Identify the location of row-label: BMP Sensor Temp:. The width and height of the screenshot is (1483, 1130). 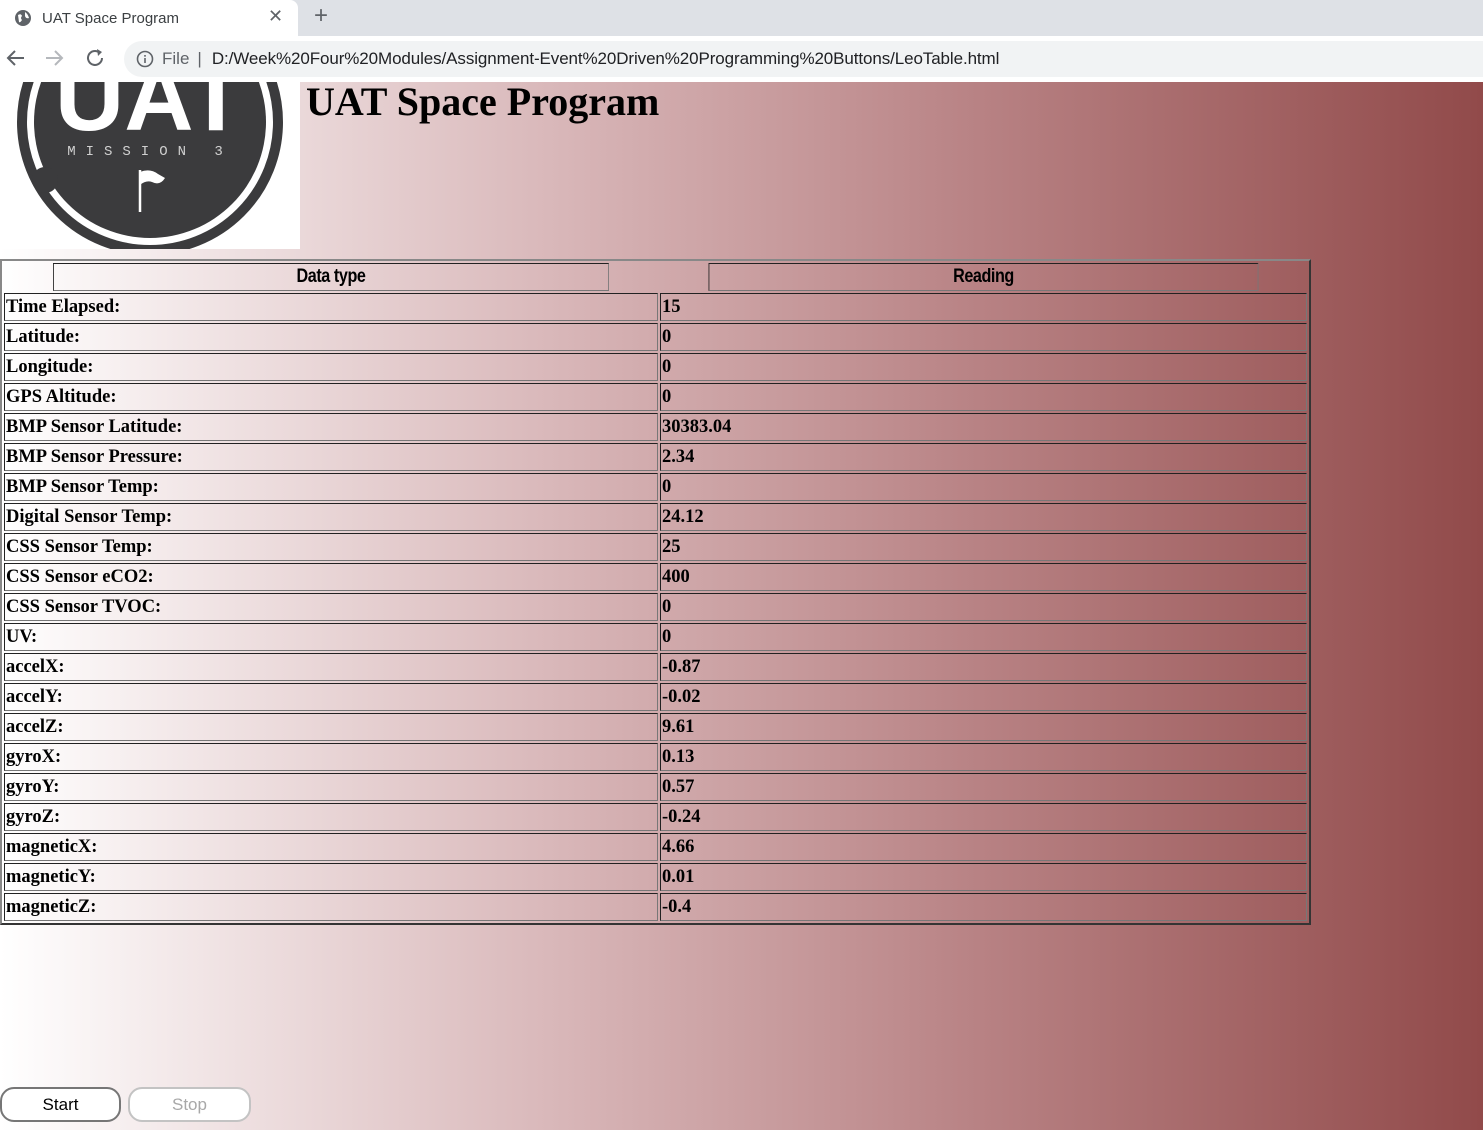
(331, 487).